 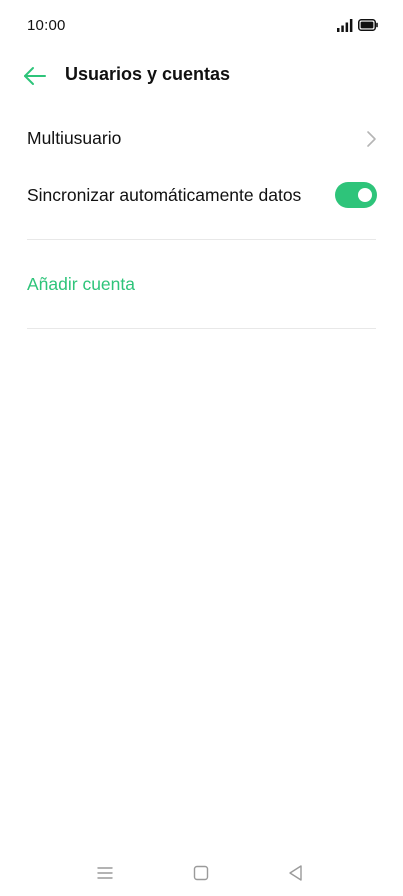 What do you see at coordinates (371, 139) in the screenshot?
I see `chevron-right-icon` at bounding box center [371, 139].